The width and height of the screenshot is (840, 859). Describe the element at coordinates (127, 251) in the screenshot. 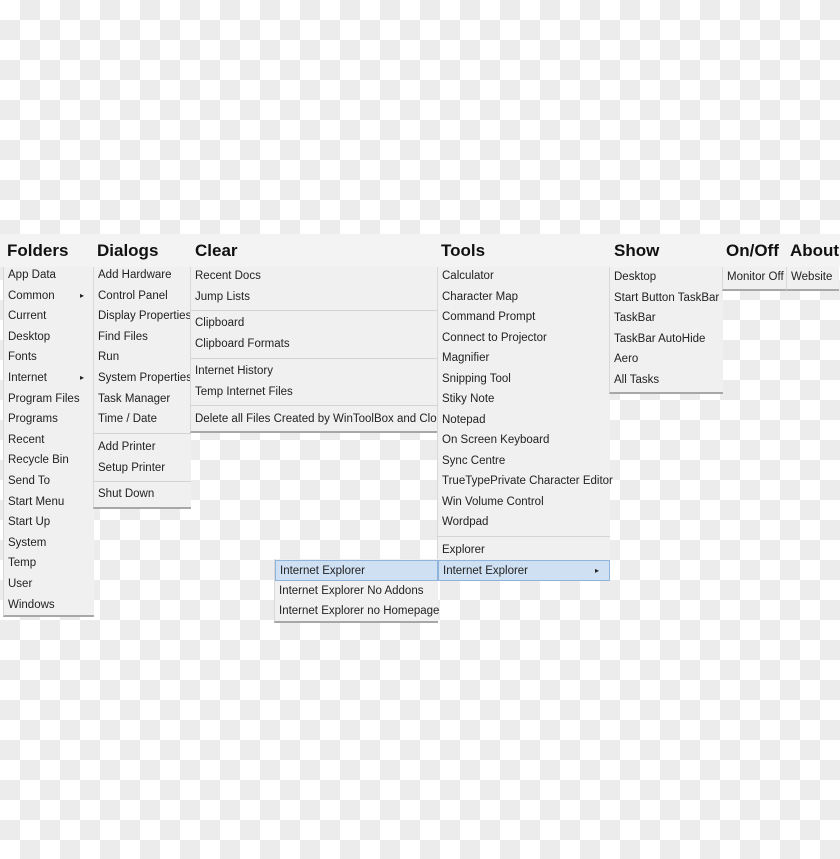

I see `menu-dialogs: Dialogs` at that location.